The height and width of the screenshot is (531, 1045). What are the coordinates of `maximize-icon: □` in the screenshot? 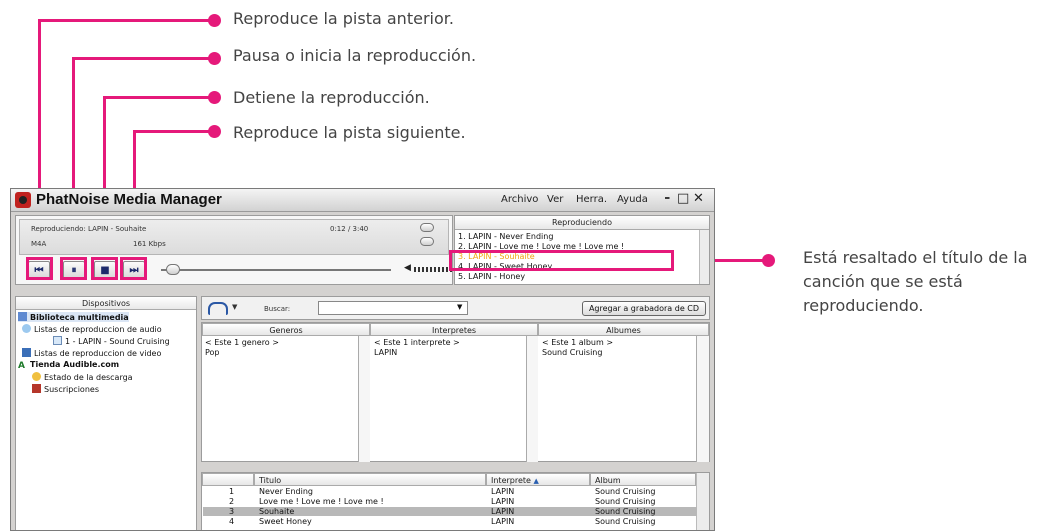 It's located at (683, 198).